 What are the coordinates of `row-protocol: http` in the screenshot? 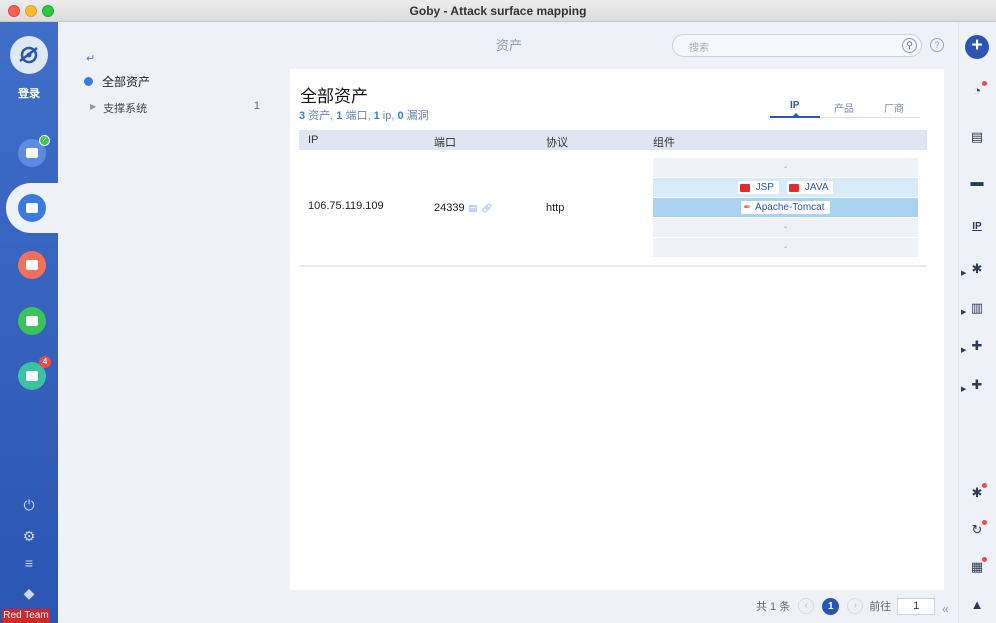 It's located at (555, 208).